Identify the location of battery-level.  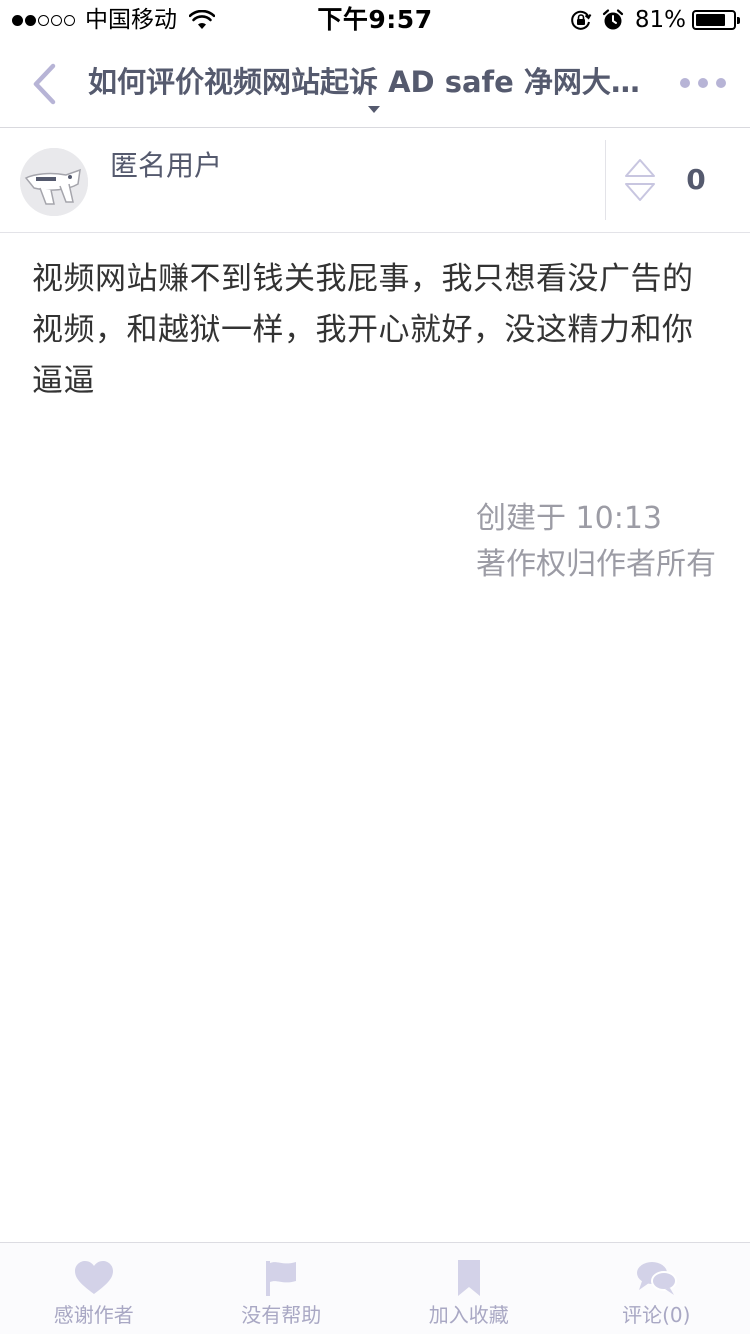
(710, 20).